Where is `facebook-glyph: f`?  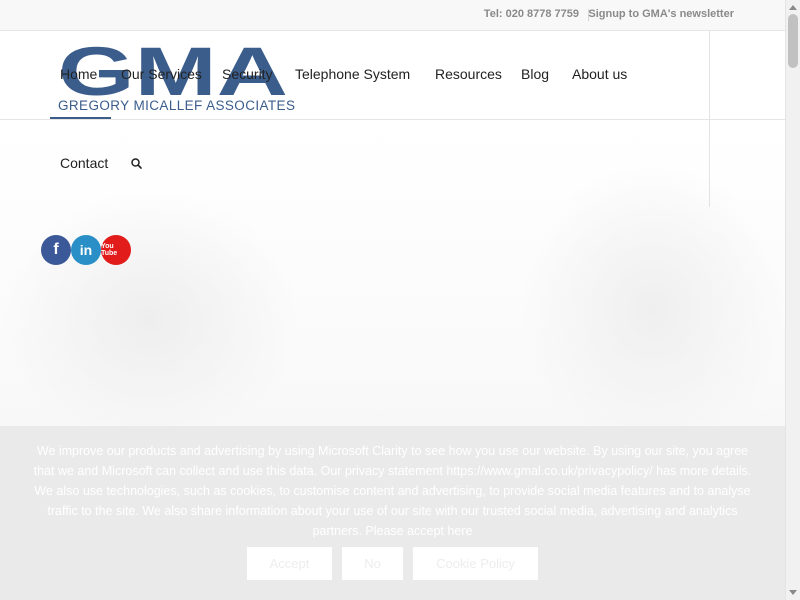 facebook-glyph: f is located at coordinates (56, 249).